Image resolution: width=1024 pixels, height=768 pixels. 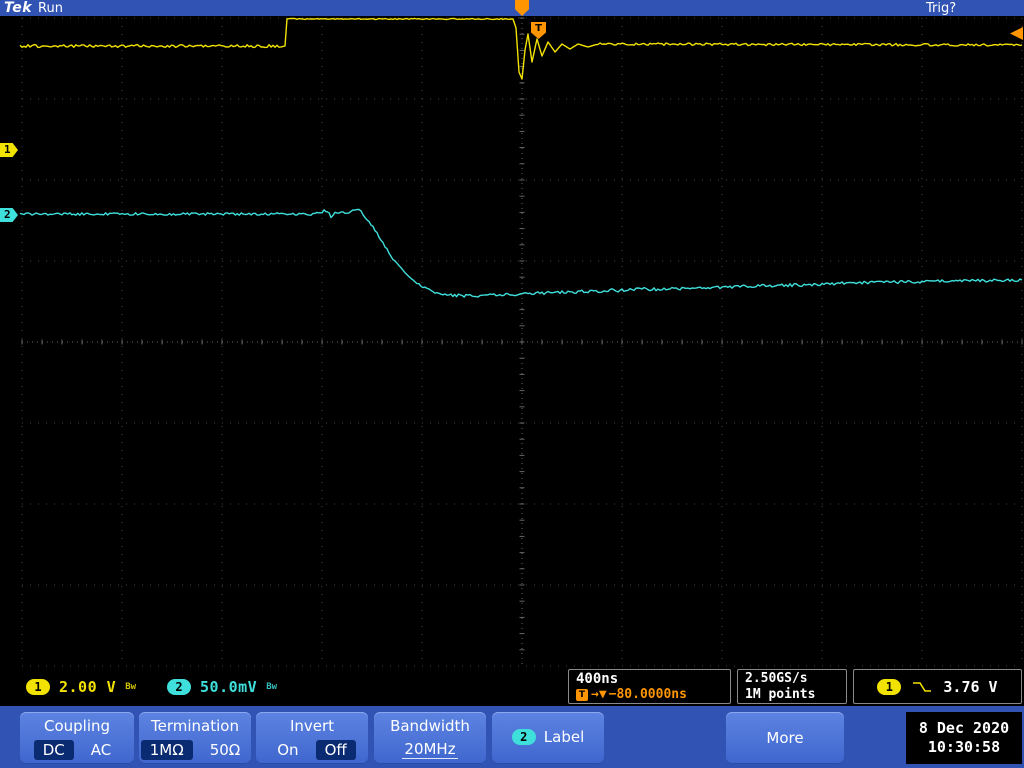 What do you see at coordinates (335, 750) in the screenshot?
I see `invert-option-off: Off` at bounding box center [335, 750].